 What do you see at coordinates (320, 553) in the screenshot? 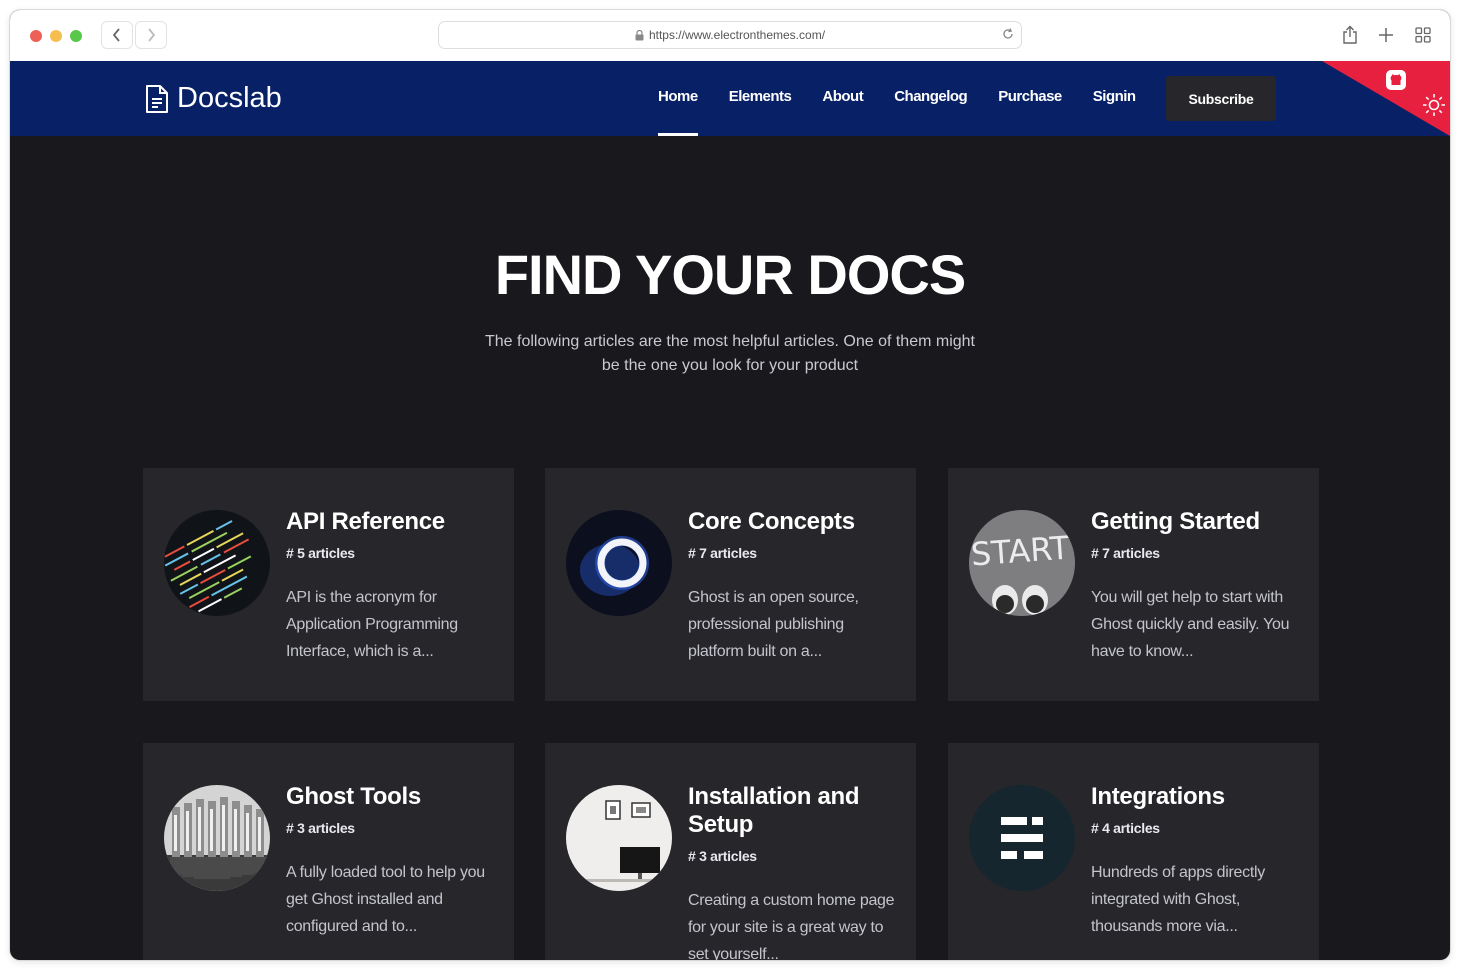
I see `card-article-count: # 5 articles` at bounding box center [320, 553].